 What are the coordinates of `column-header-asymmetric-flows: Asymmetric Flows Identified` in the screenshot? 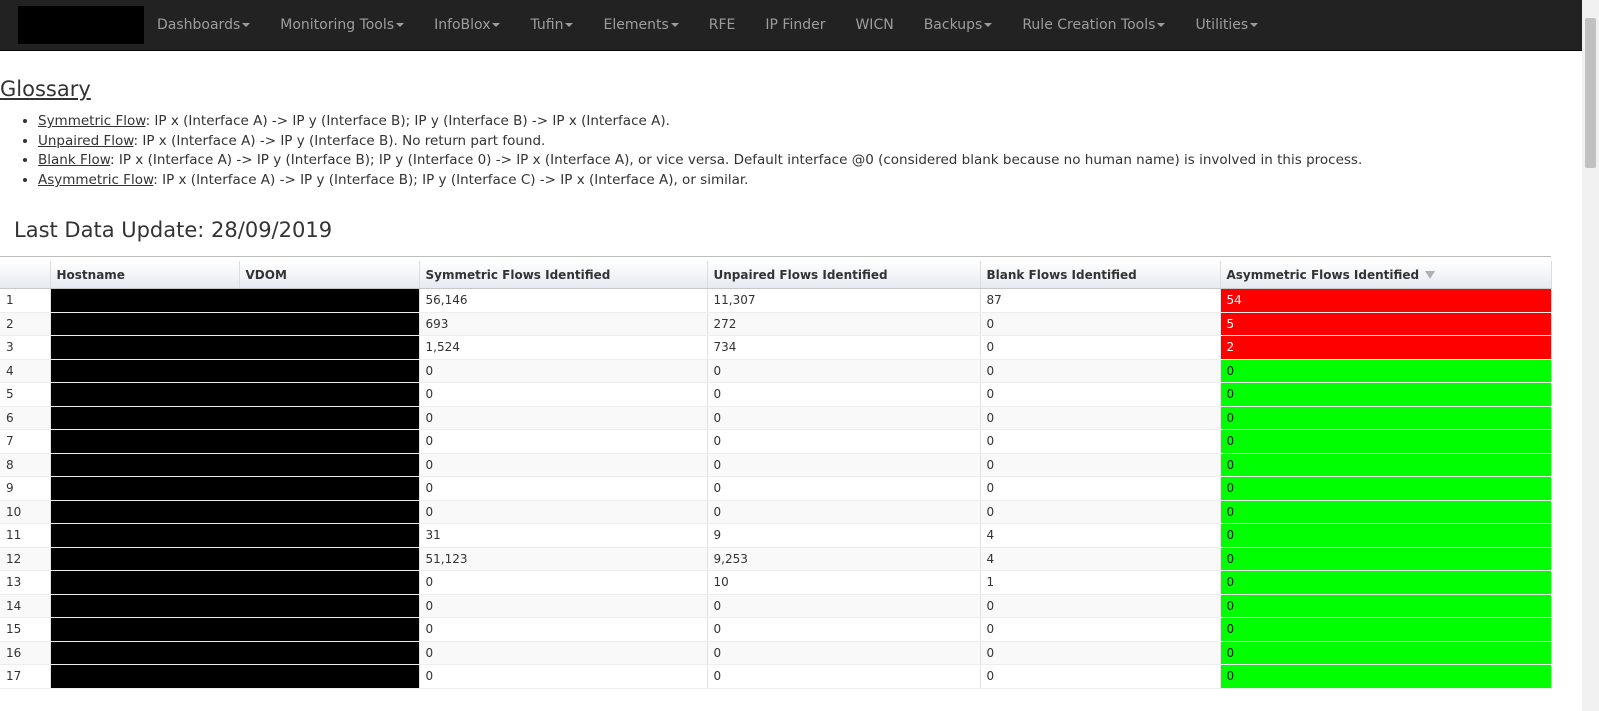 It's located at (1386, 275).